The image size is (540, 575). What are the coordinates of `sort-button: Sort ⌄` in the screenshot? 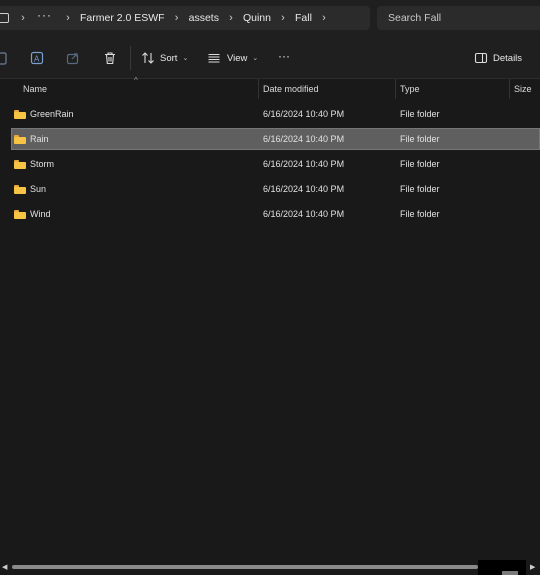 It's located at (164, 58).